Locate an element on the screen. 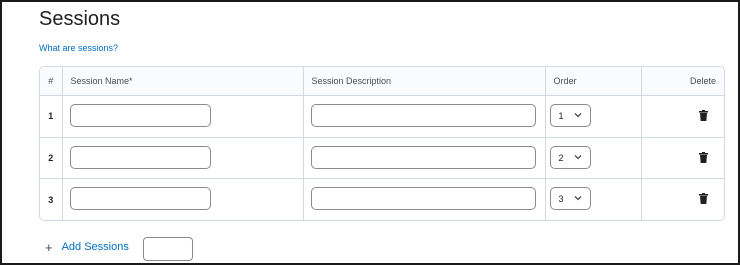 This screenshot has width=740, height=265. order-value: 2 is located at coordinates (561, 157).